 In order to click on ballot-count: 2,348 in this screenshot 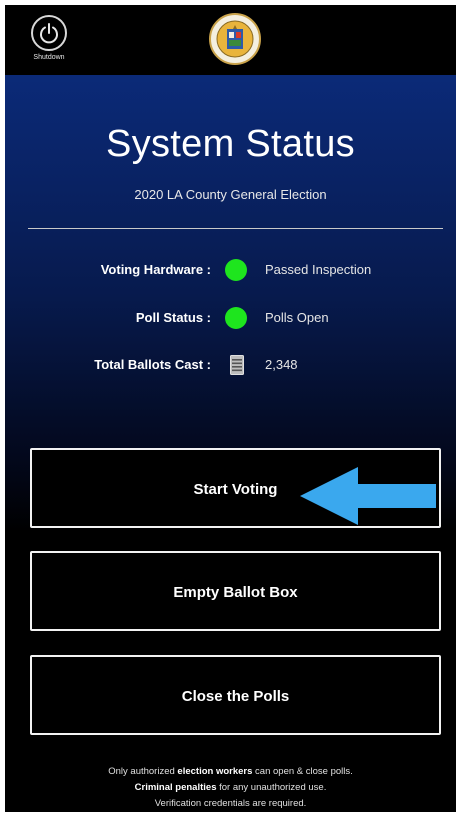, I will do `click(281, 364)`.